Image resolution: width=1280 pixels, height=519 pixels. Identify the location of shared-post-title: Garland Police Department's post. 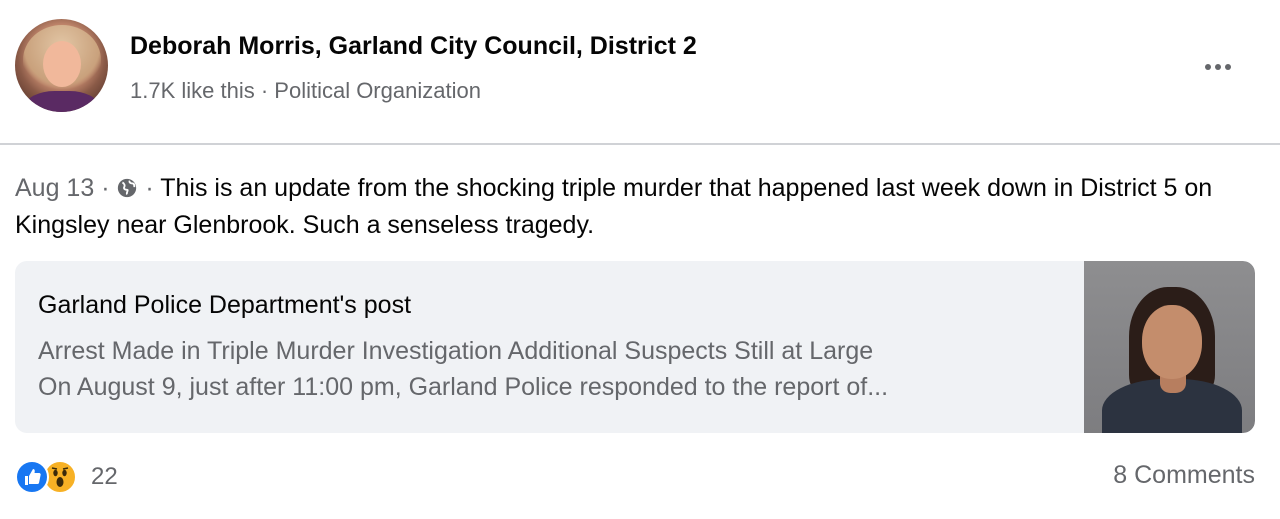
(224, 305).